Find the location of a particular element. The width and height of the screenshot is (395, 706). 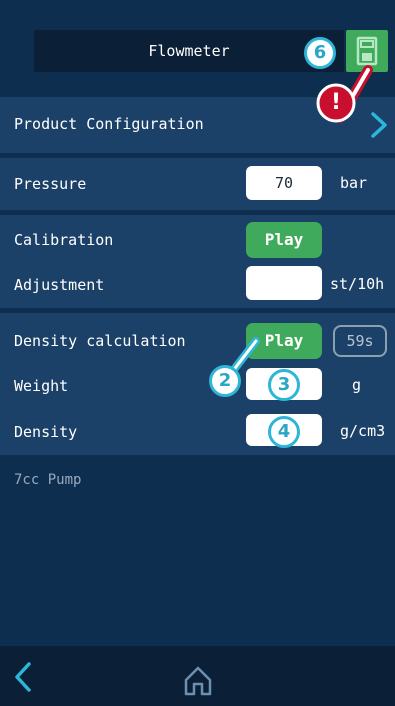

weight-unit: g is located at coordinates (357, 385).